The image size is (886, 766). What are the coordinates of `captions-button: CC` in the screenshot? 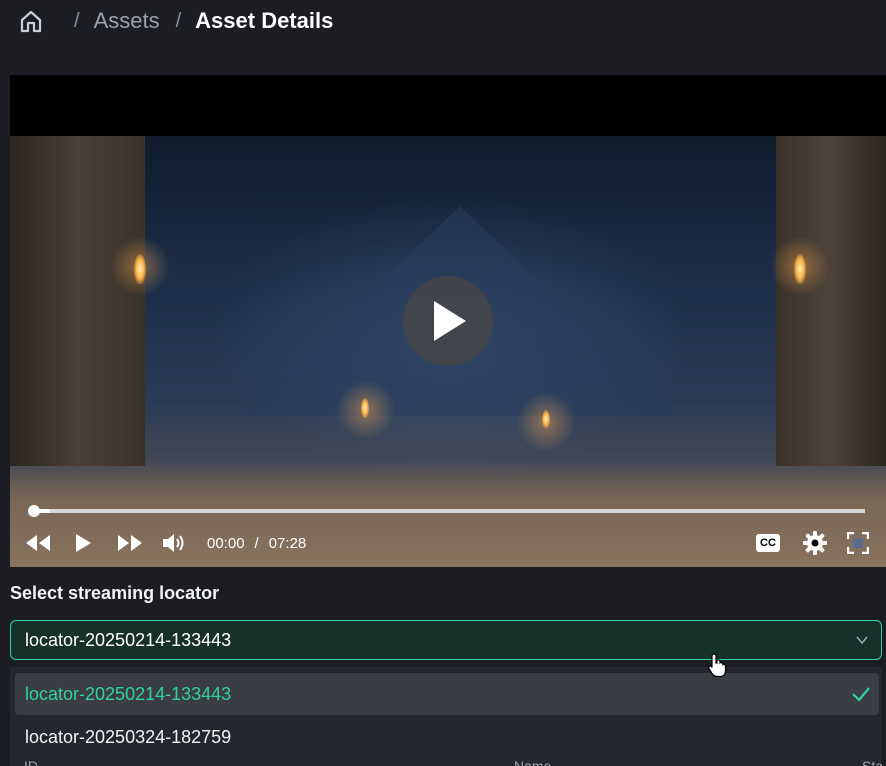 It's located at (768, 543).